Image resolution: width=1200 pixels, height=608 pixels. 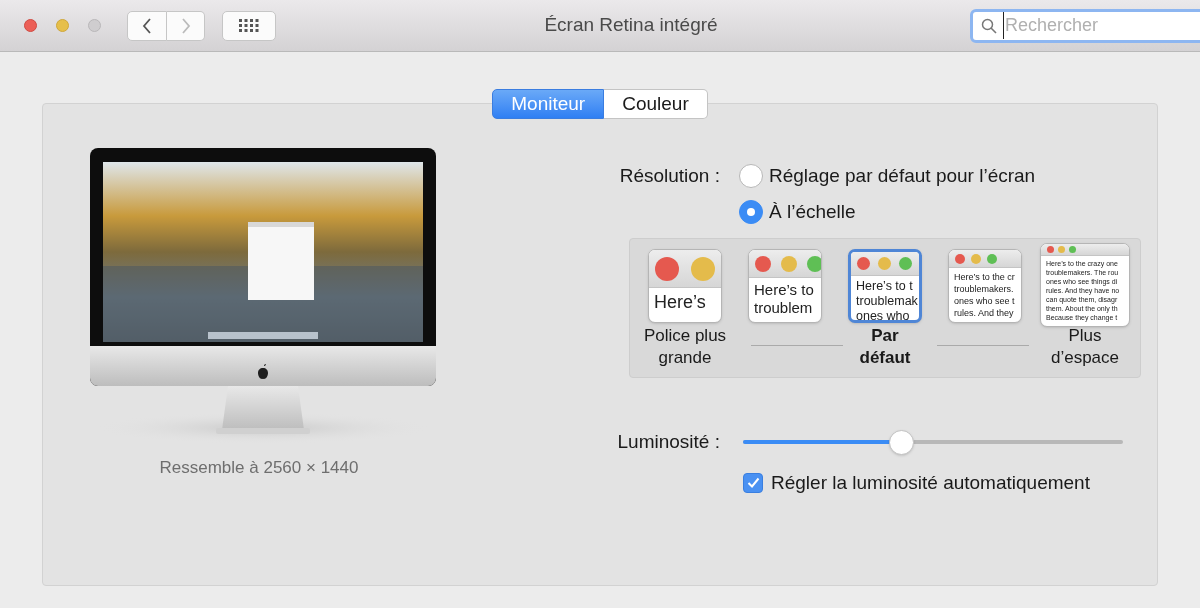 What do you see at coordinates (631, 25) in the screenshot?
I see `window-title: Écran Retina intégré` at bounding box center [631, 25].